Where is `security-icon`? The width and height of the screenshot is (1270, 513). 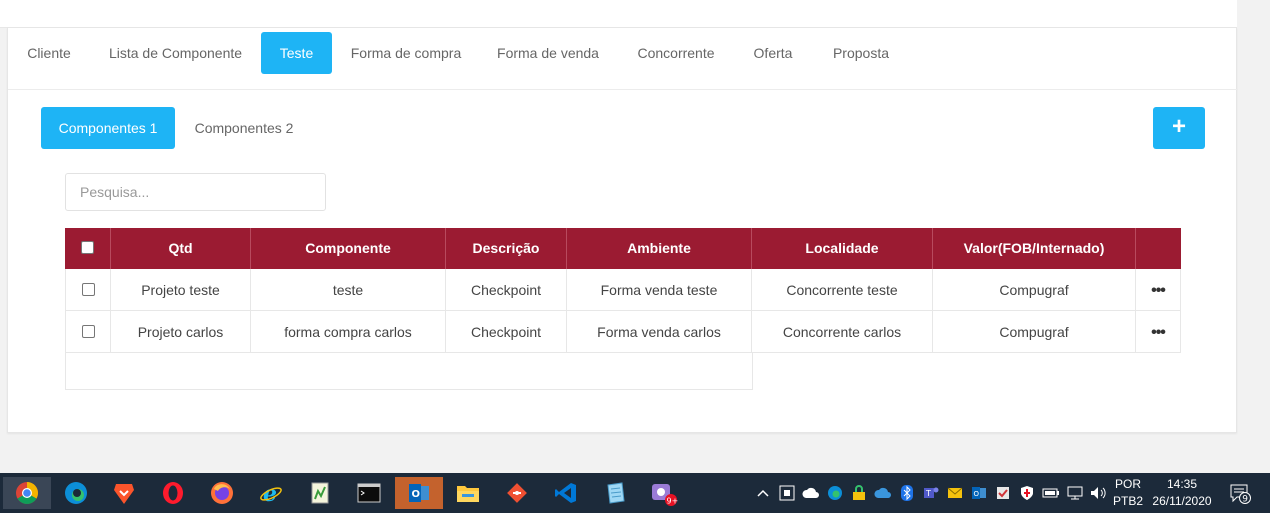
security-icon is located at coordinates (1003, 493).